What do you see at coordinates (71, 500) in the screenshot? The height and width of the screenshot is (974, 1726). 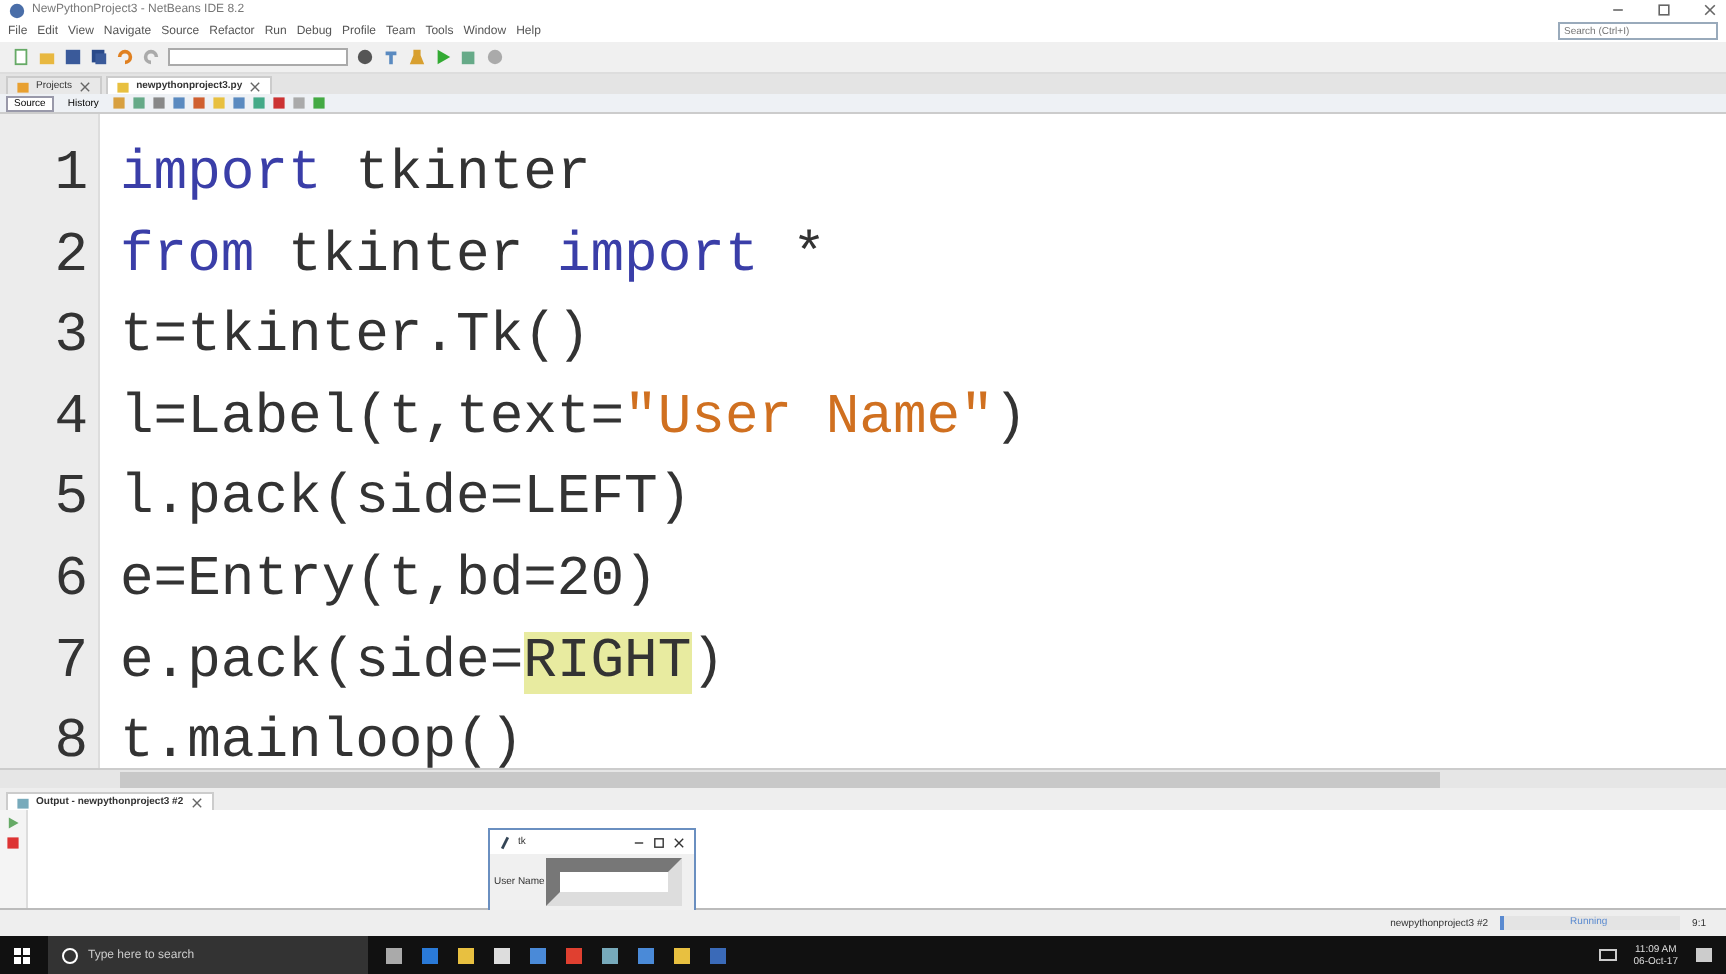 I see `line-number: 5` at bounding box center [71, 500].